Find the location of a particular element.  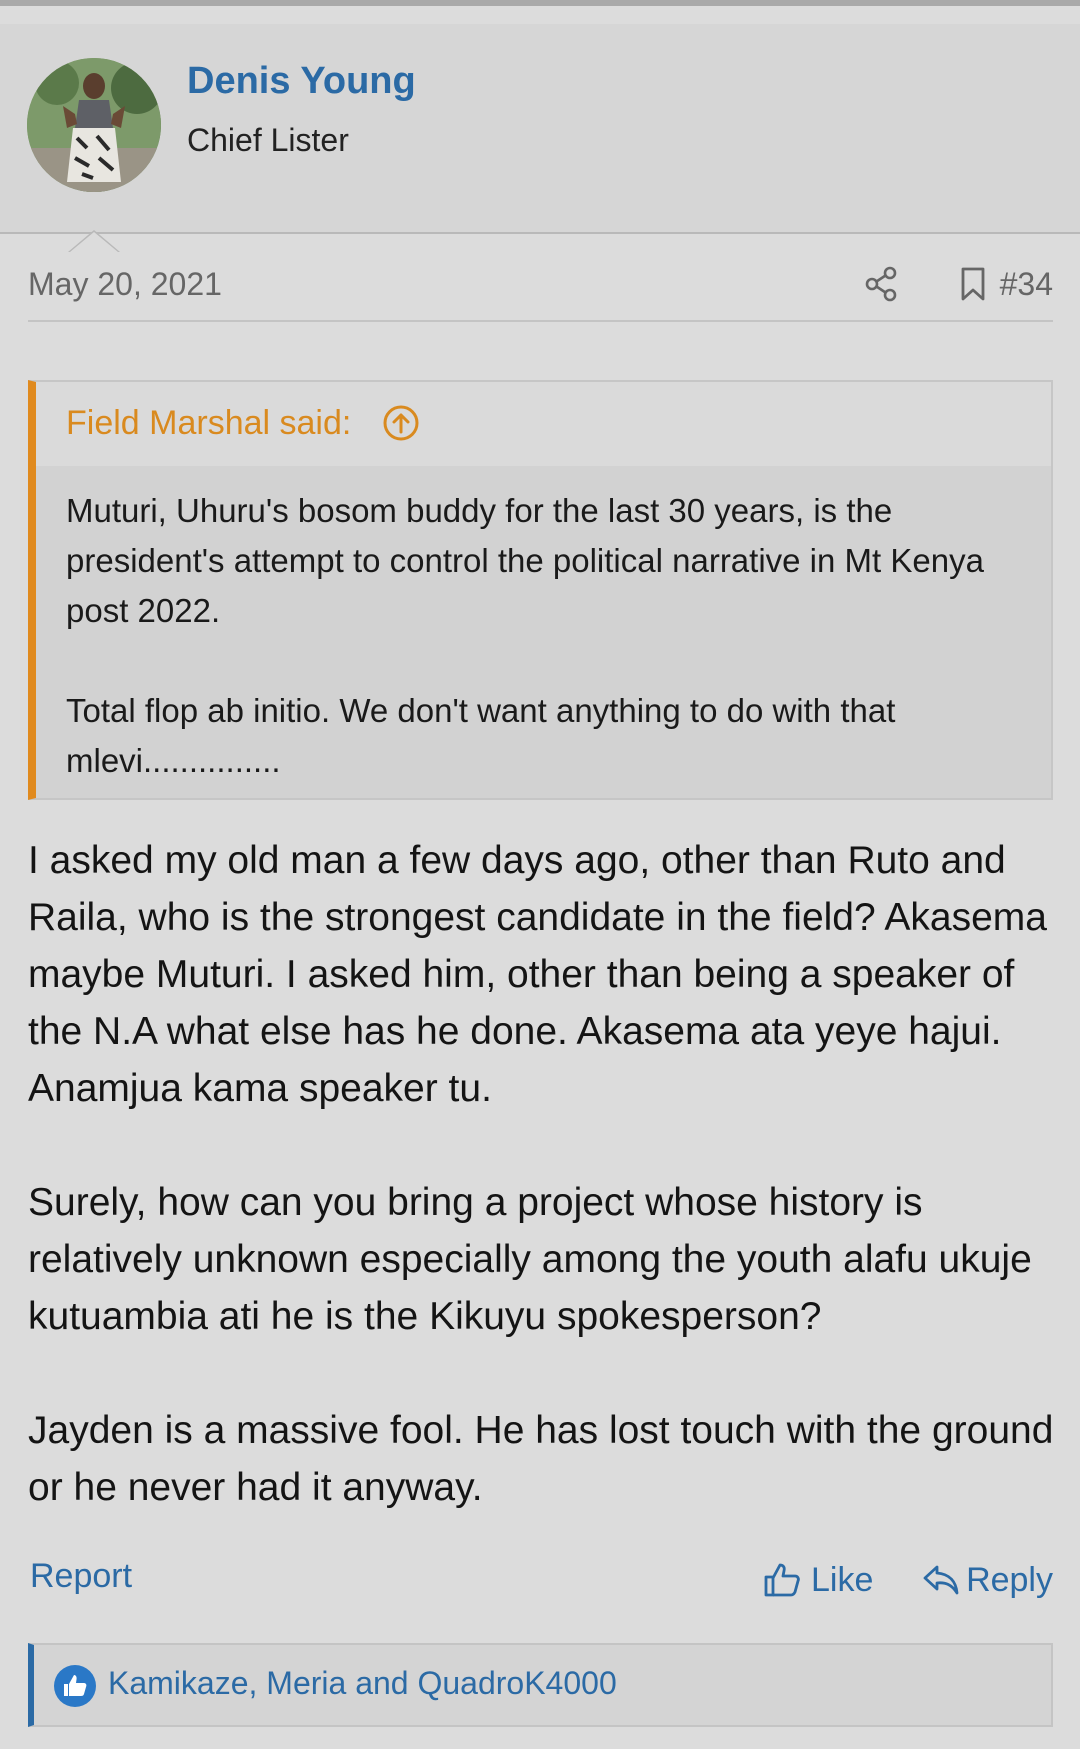

post-actions: Report Like Reply is located at coordinates (540, 1580).